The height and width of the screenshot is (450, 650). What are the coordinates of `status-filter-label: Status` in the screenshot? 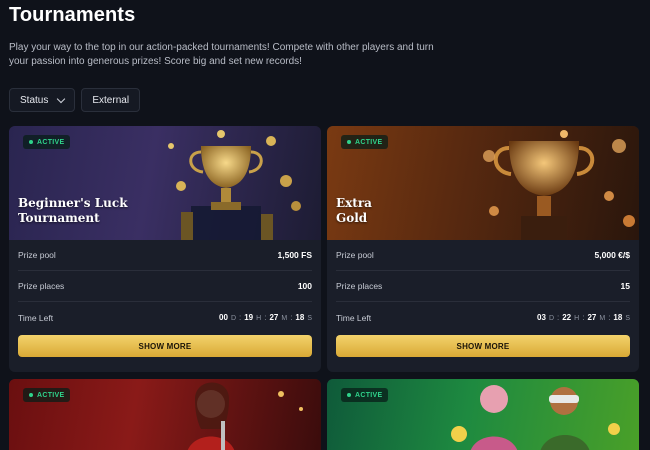 It's located at (34, 100).